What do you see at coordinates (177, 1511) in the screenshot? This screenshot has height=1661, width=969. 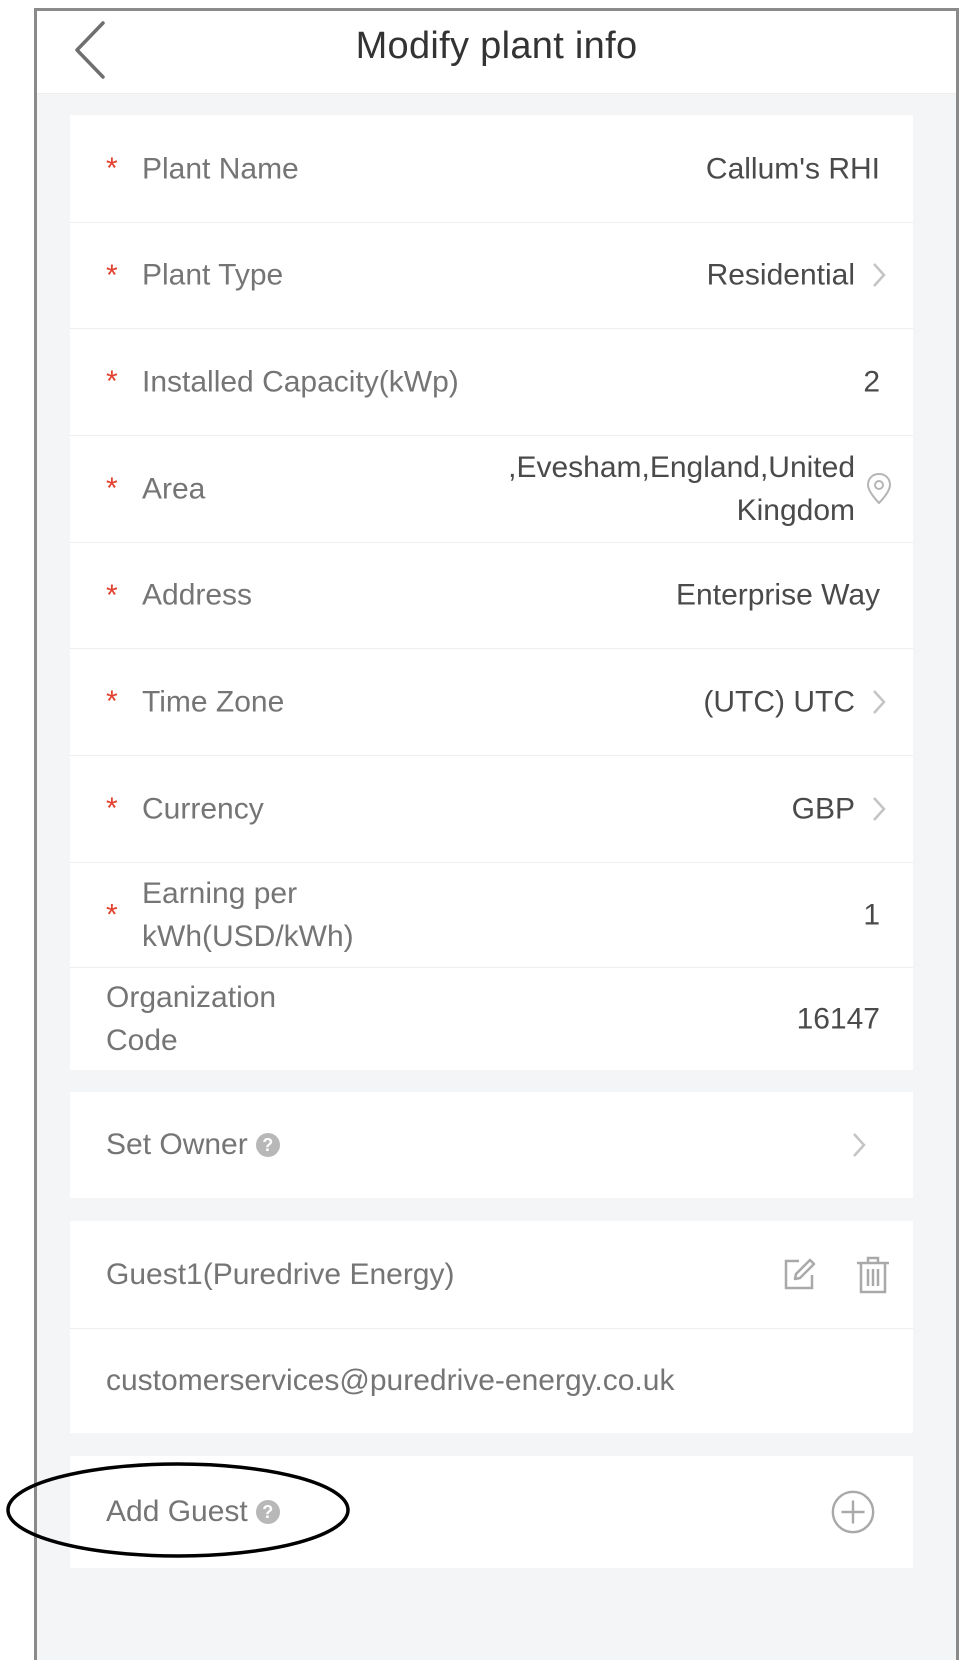 I see `add-guest-label: Add Guest` at bounding box center [177, 1511].